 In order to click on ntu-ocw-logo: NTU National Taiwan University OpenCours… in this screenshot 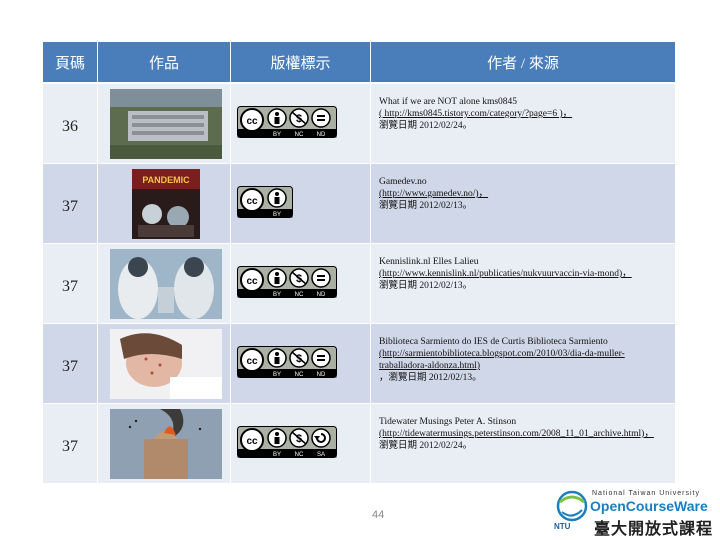, I will do `click(634, 514)`.